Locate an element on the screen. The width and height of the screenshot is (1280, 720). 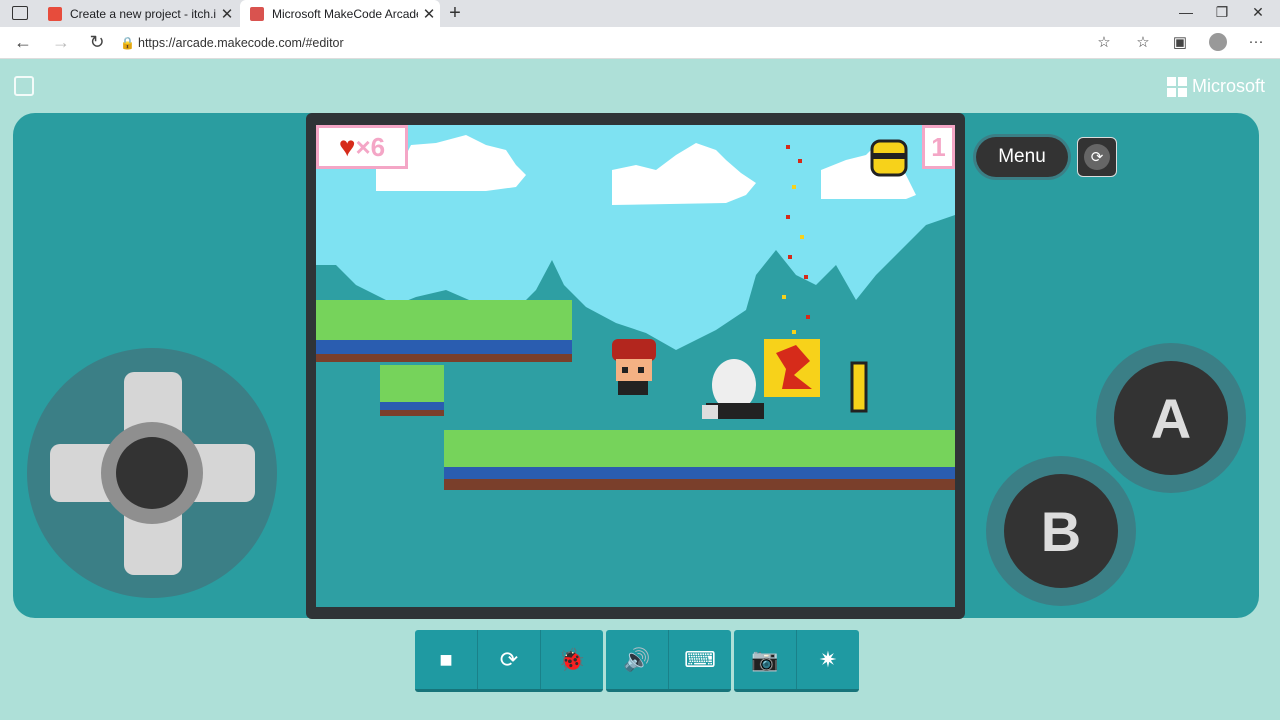
tab-title: Create a new project - itch.io is located at coordinates (143, 13).